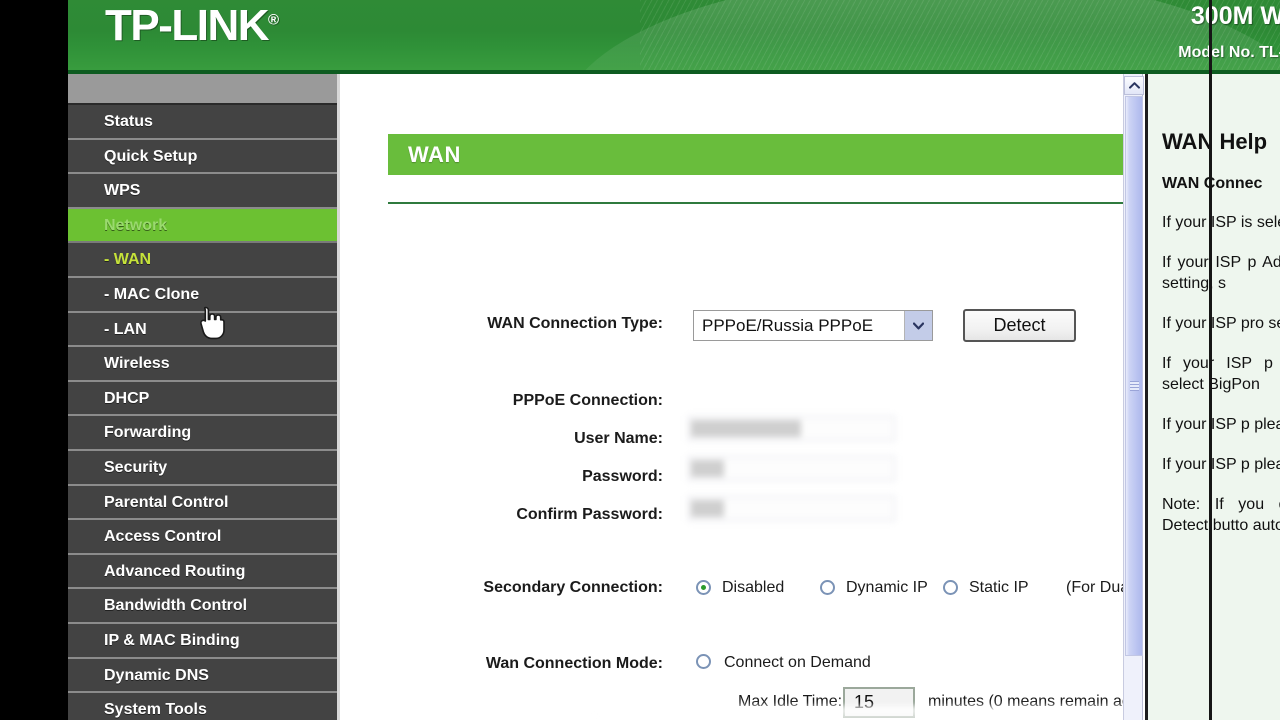  I want to click on wan-connection-mode-label: Wan Connection Mode:, so click(574, 663).